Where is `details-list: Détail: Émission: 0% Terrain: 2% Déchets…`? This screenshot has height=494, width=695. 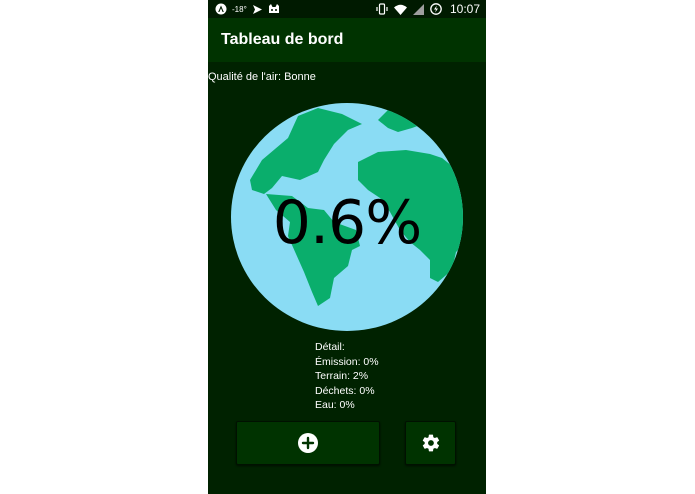
details-list: Détail: Émission: 0% Terrain: 2% Déchets… is located at coordinates (347, 376).